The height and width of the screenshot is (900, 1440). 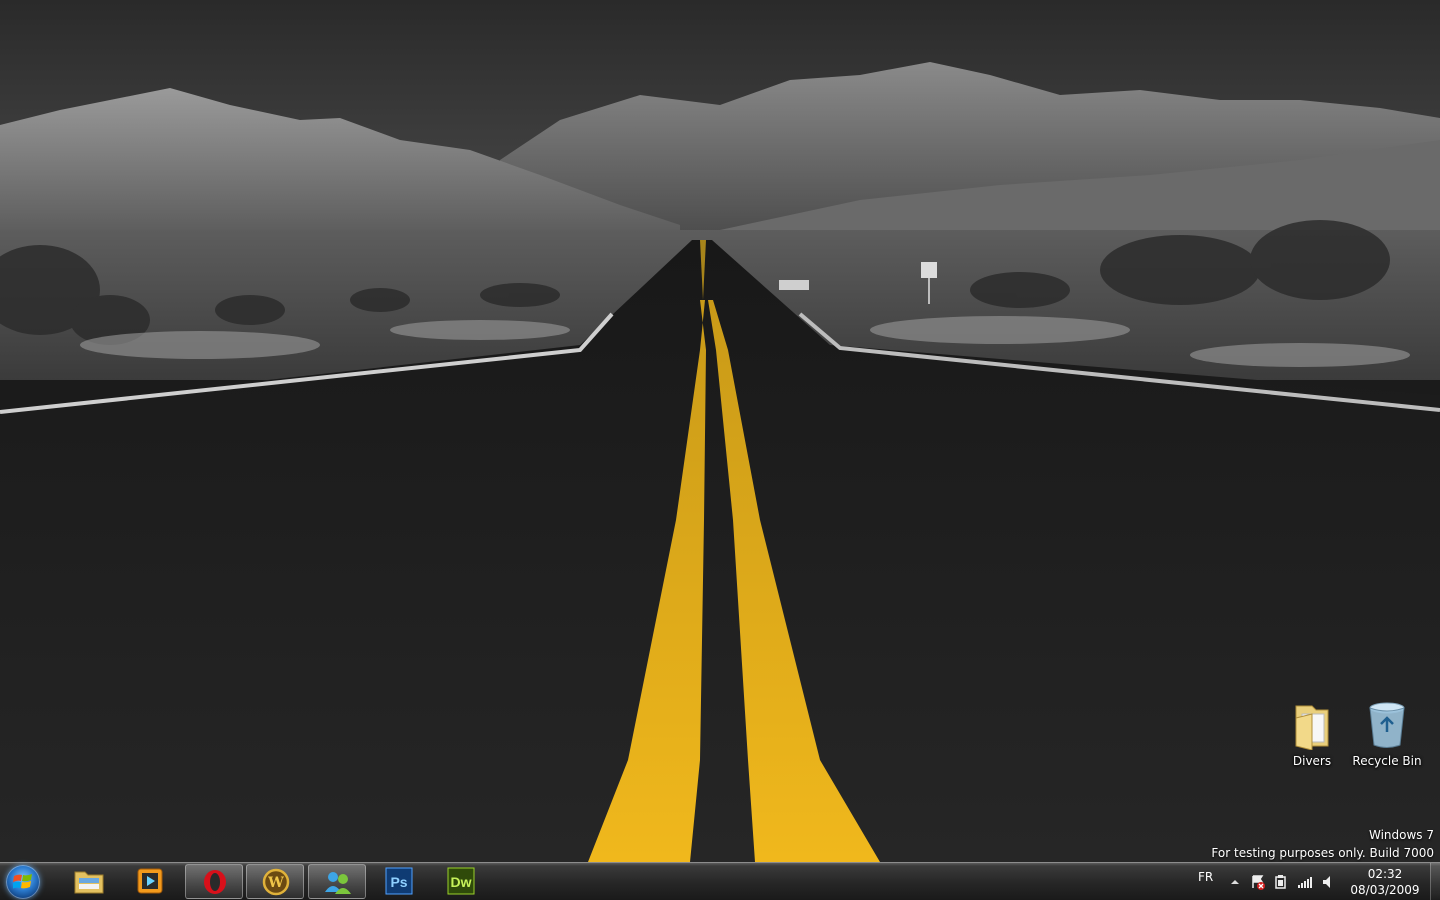 I want to click on desktop-icon-divers: Divers, so click(x=1312, y=734).